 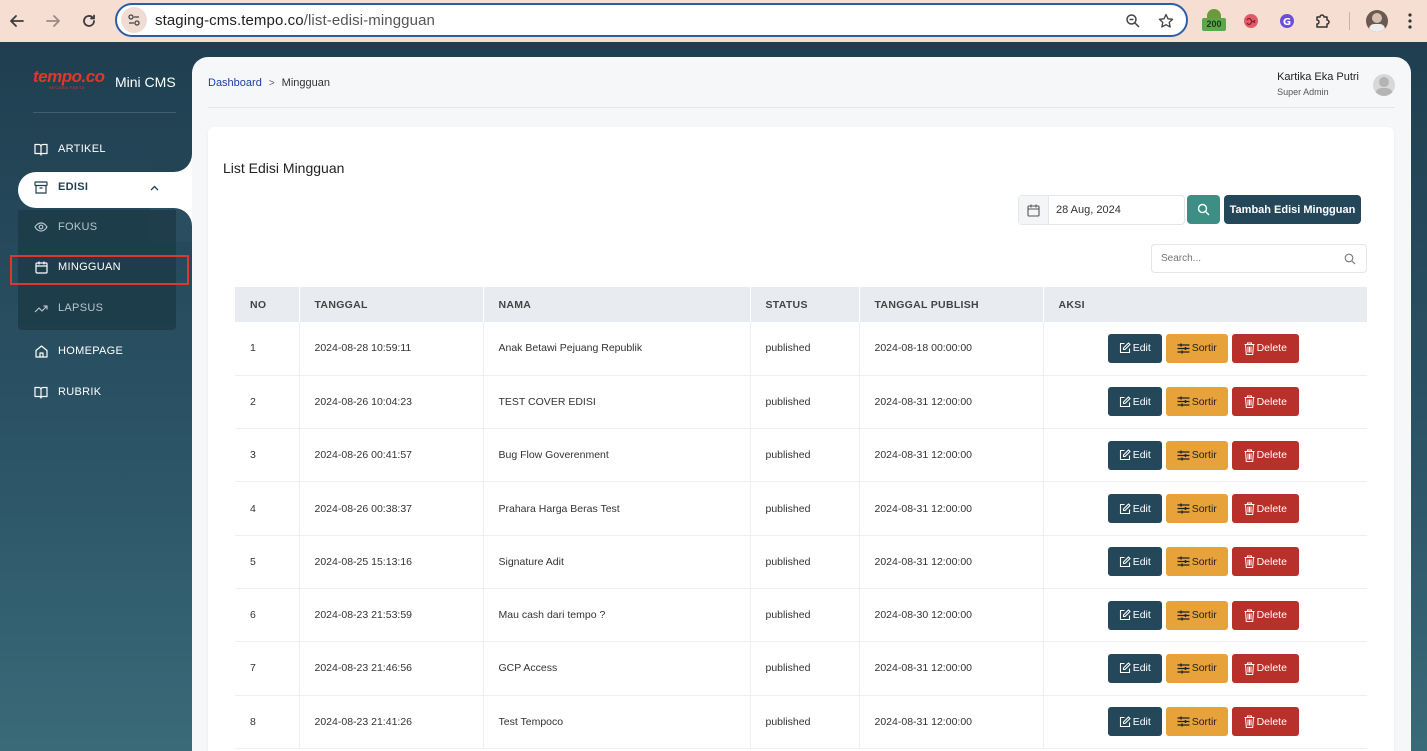 What do you see at coordinates (41, 227) in the screenshot?
I see `eye-icon` at bounding box center [41, 227].